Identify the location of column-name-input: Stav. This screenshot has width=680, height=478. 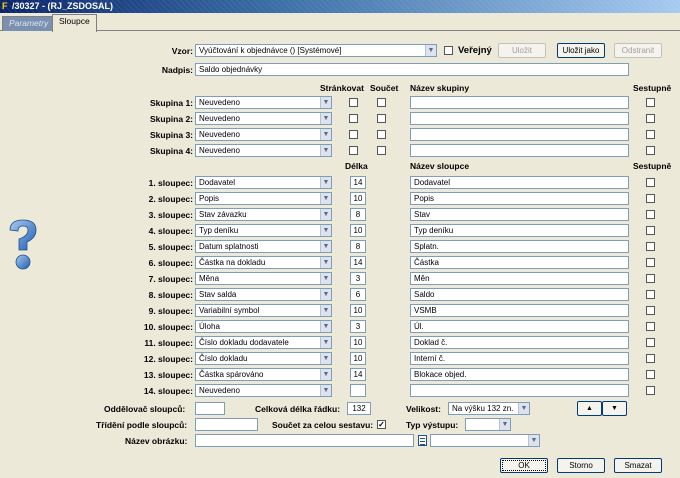
(519, 214).